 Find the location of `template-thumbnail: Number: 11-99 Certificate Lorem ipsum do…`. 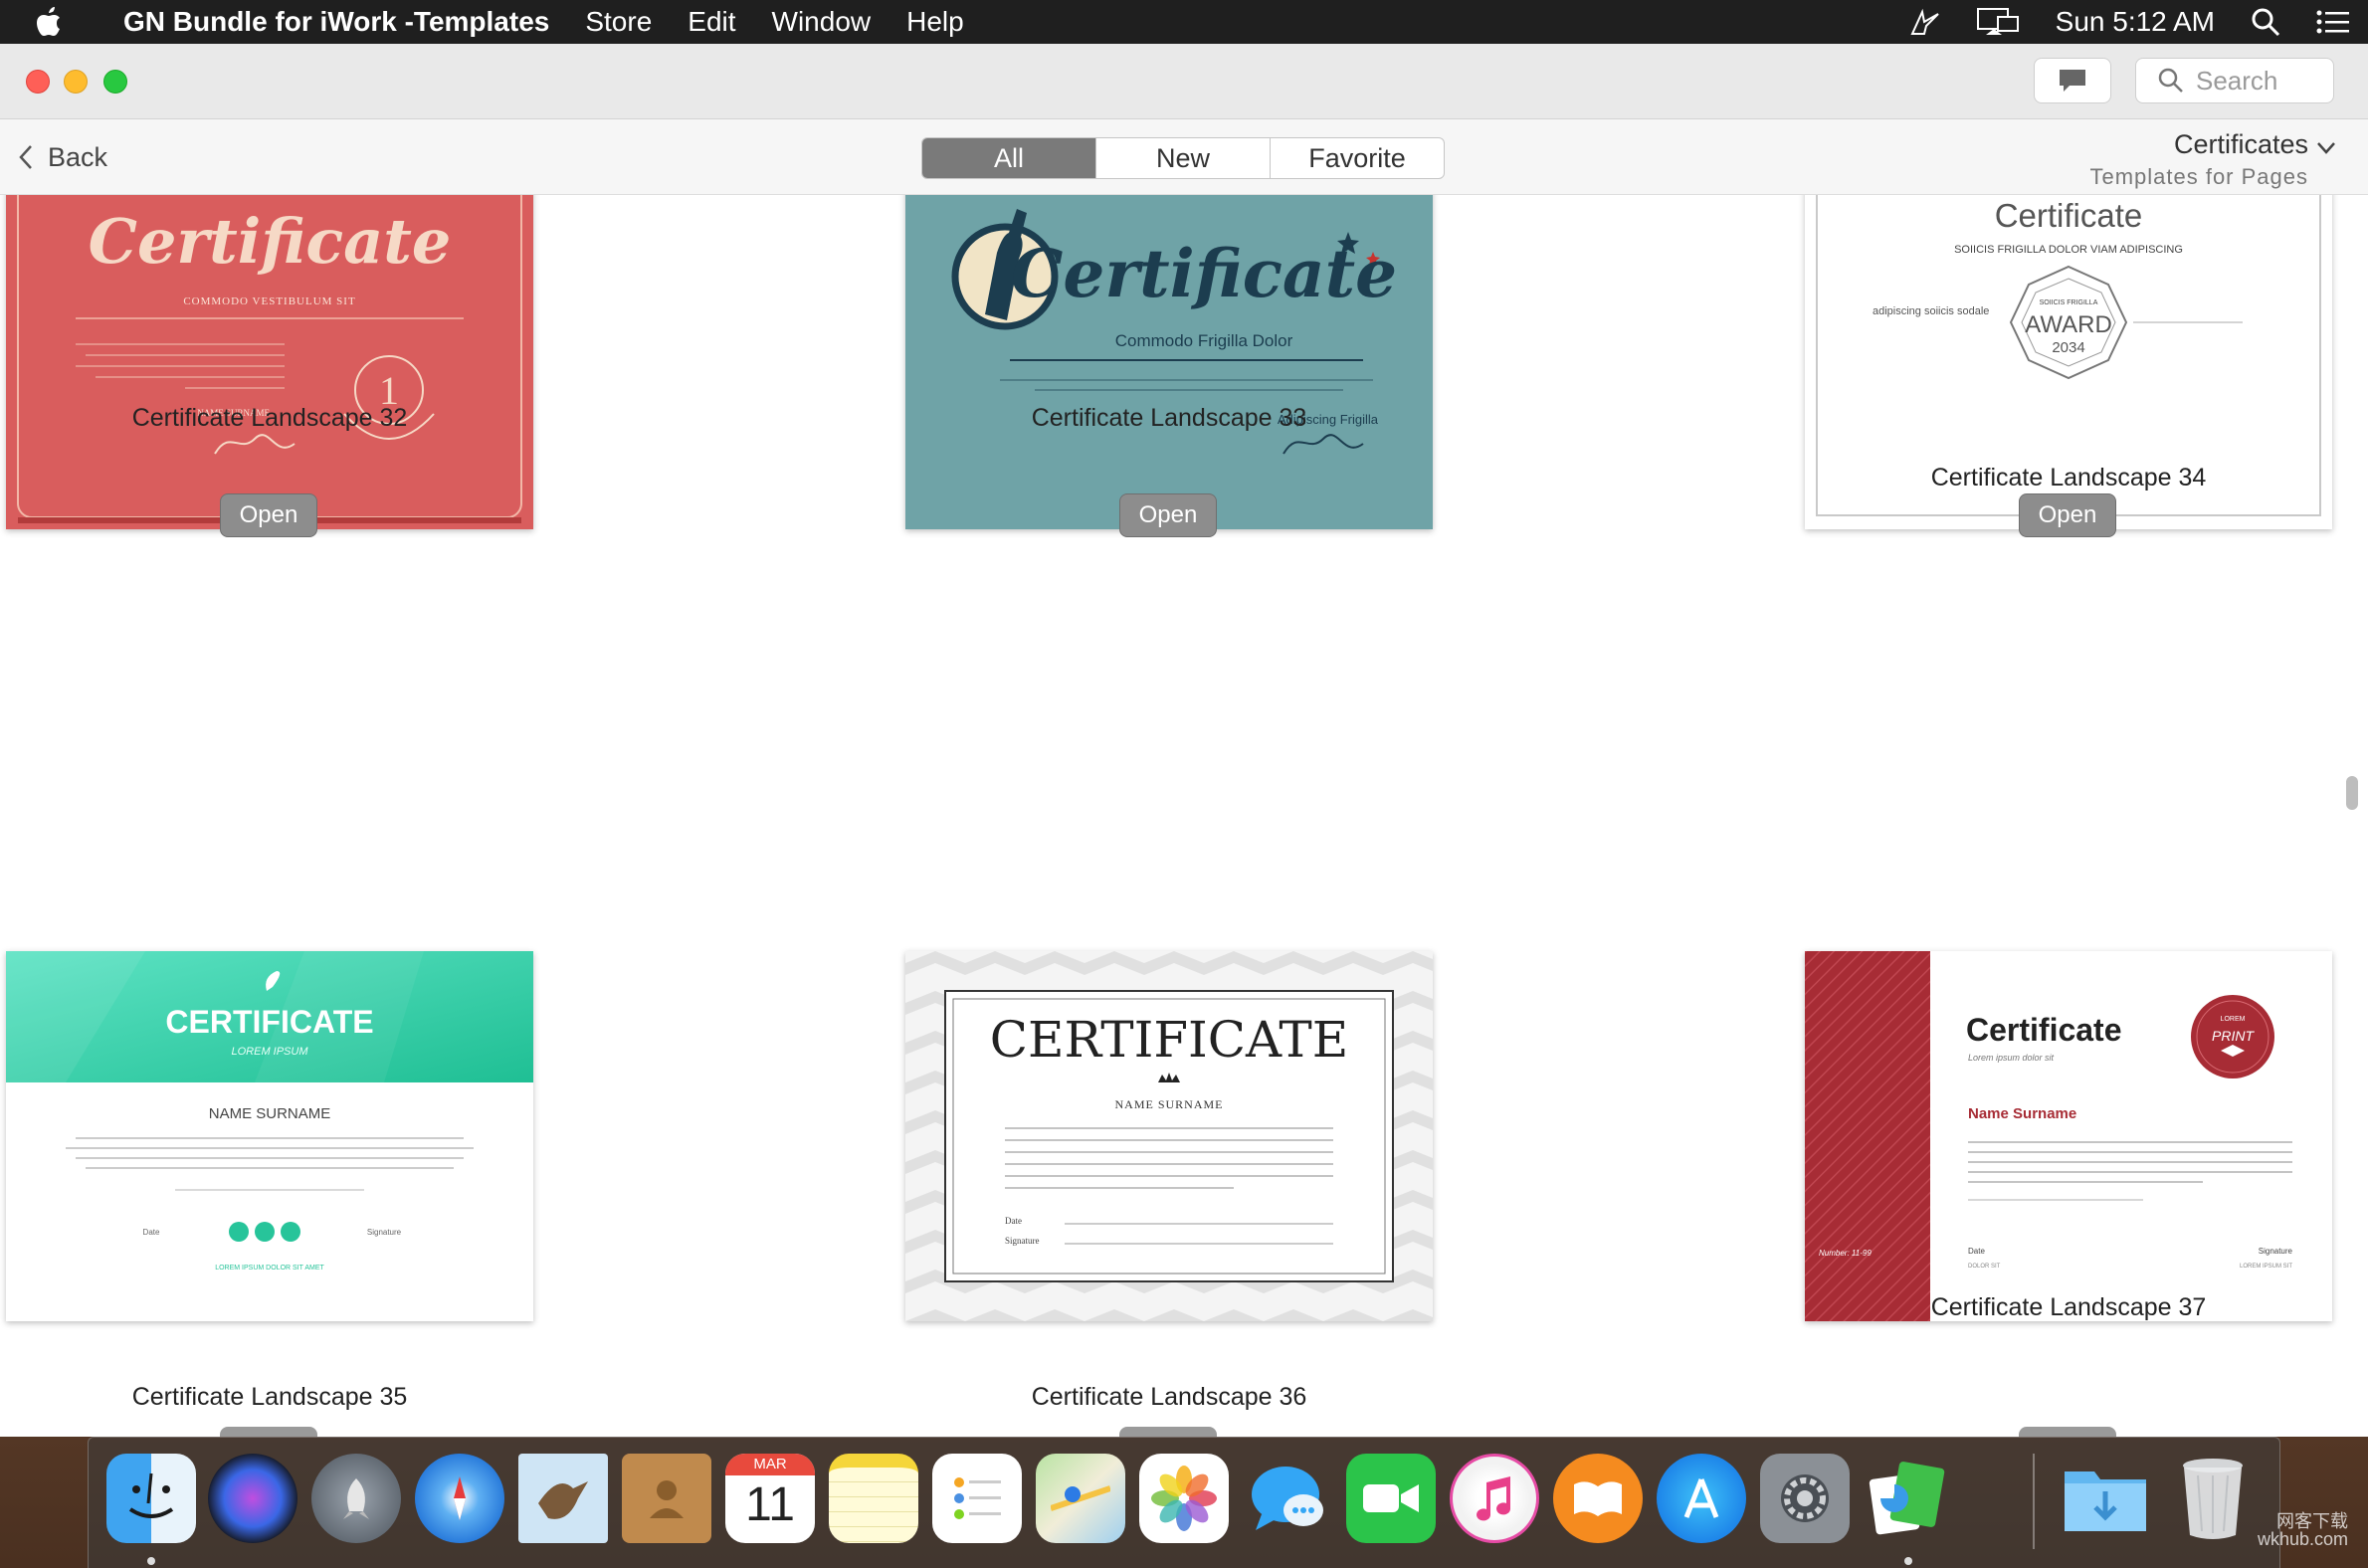

template-thumbnail: Number: 11-99 Certificate Lorem ipsum do… is located at coordinates (2068, 1136).